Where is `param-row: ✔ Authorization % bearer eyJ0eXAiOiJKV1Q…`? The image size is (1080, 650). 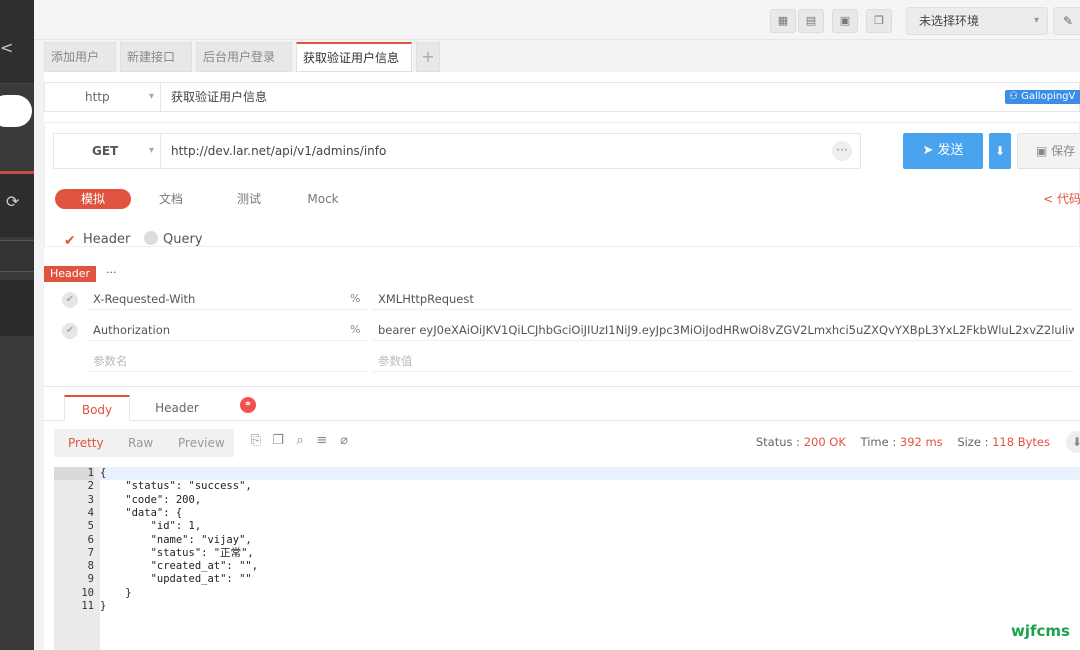
param-row: ✔ Authorization % bearer eyJ0eXAiOiJKV1Q… is located at coordinates (567, 330).